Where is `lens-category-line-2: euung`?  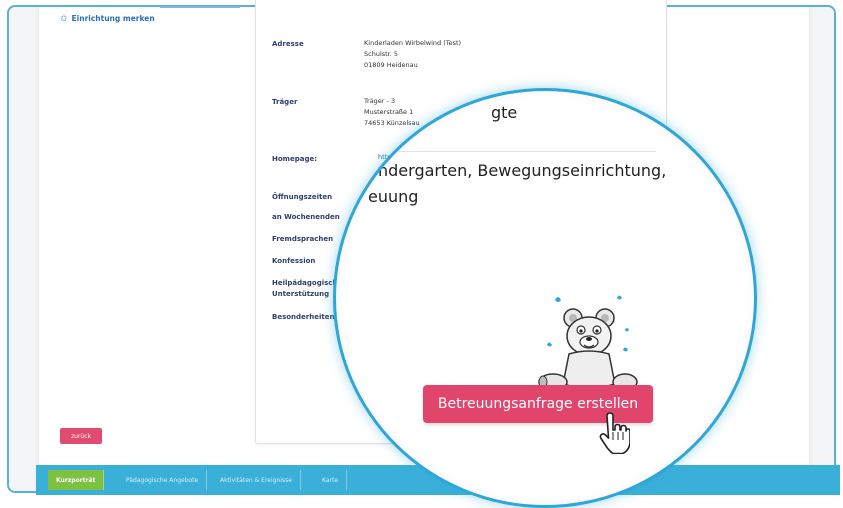 lens-category-line-2: euung is located at coordinates (393, 196).